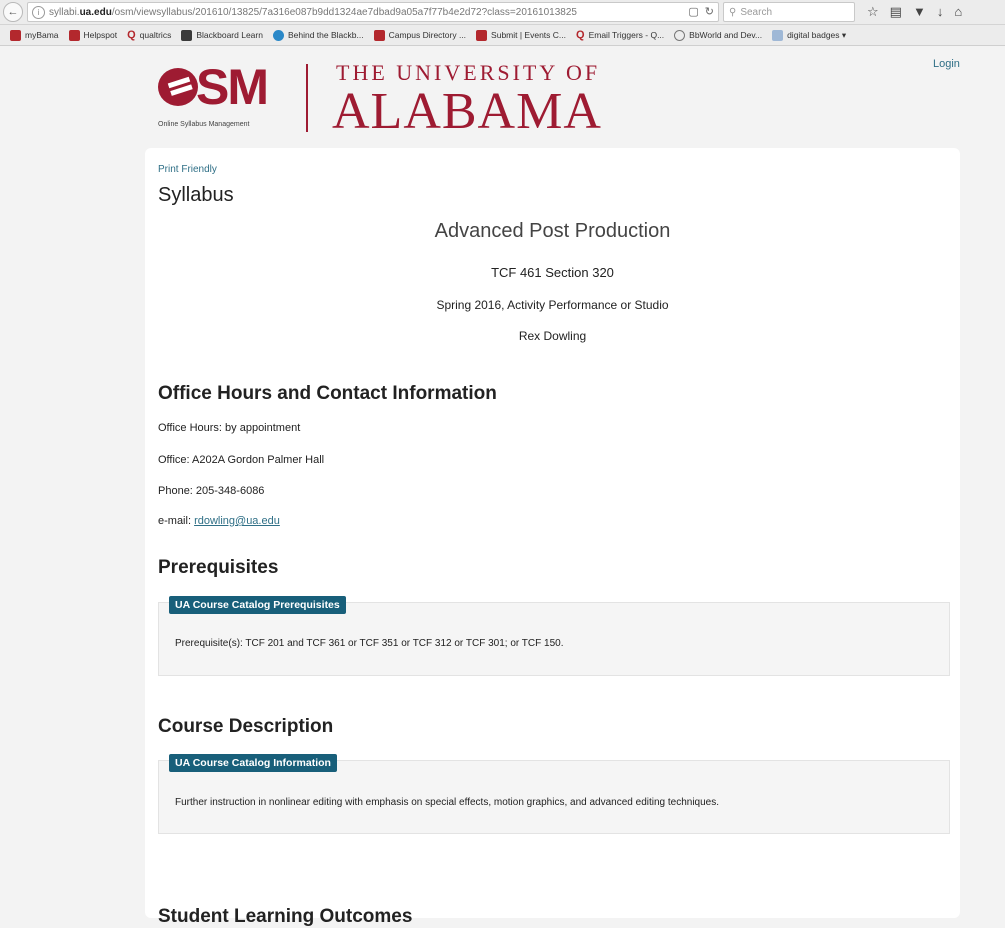  I want to click on bookmark-digital-badges: digital badges ▾, so click(809, 35).